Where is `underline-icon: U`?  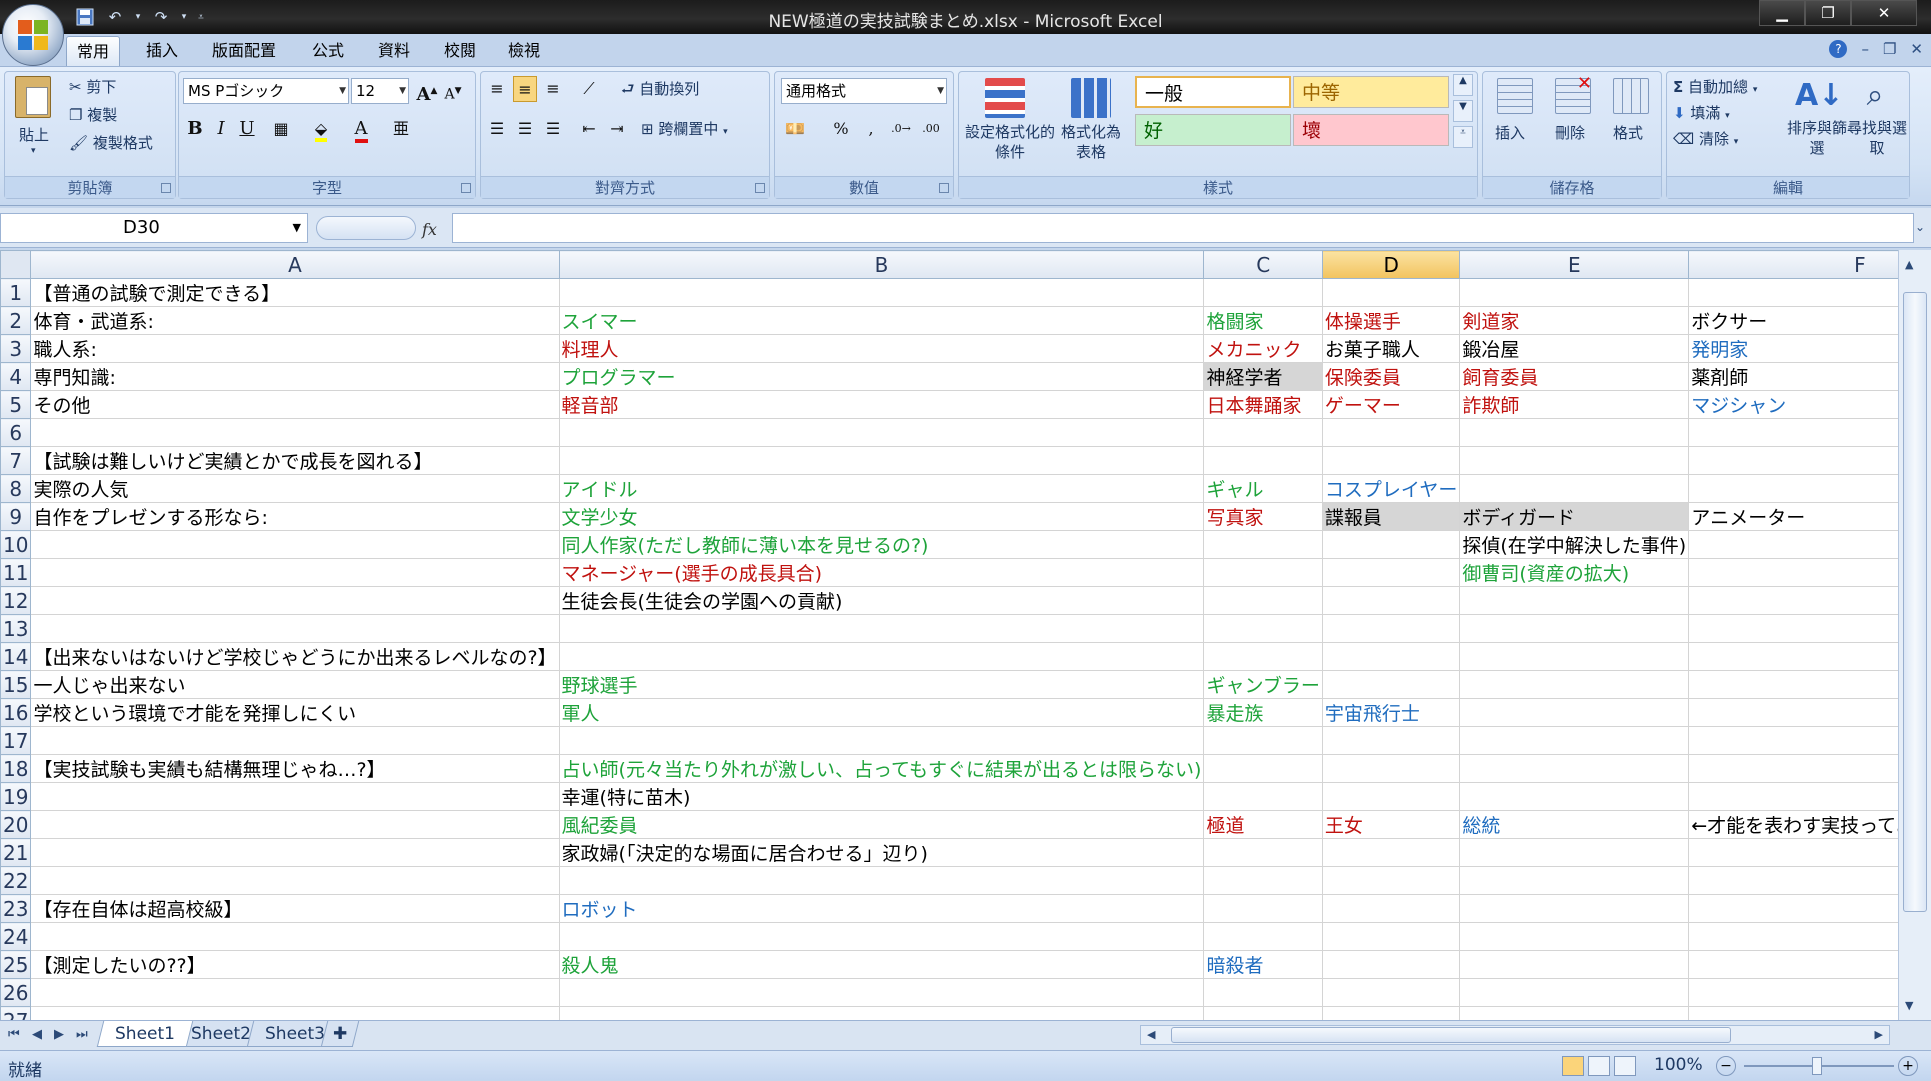 underline-icon: U is located at coordinates (247, 129).